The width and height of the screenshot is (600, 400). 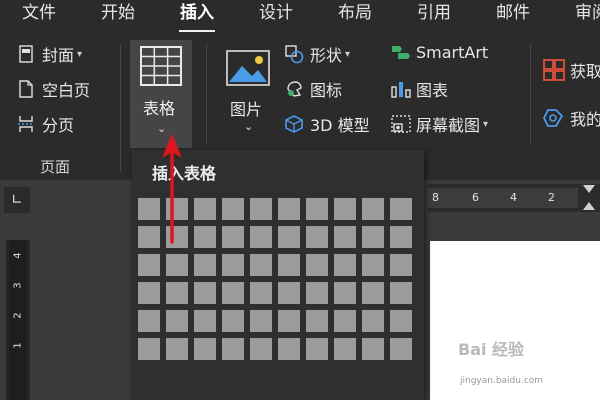 I want to click on icons-label: 图标, so click(x=326, y=90).